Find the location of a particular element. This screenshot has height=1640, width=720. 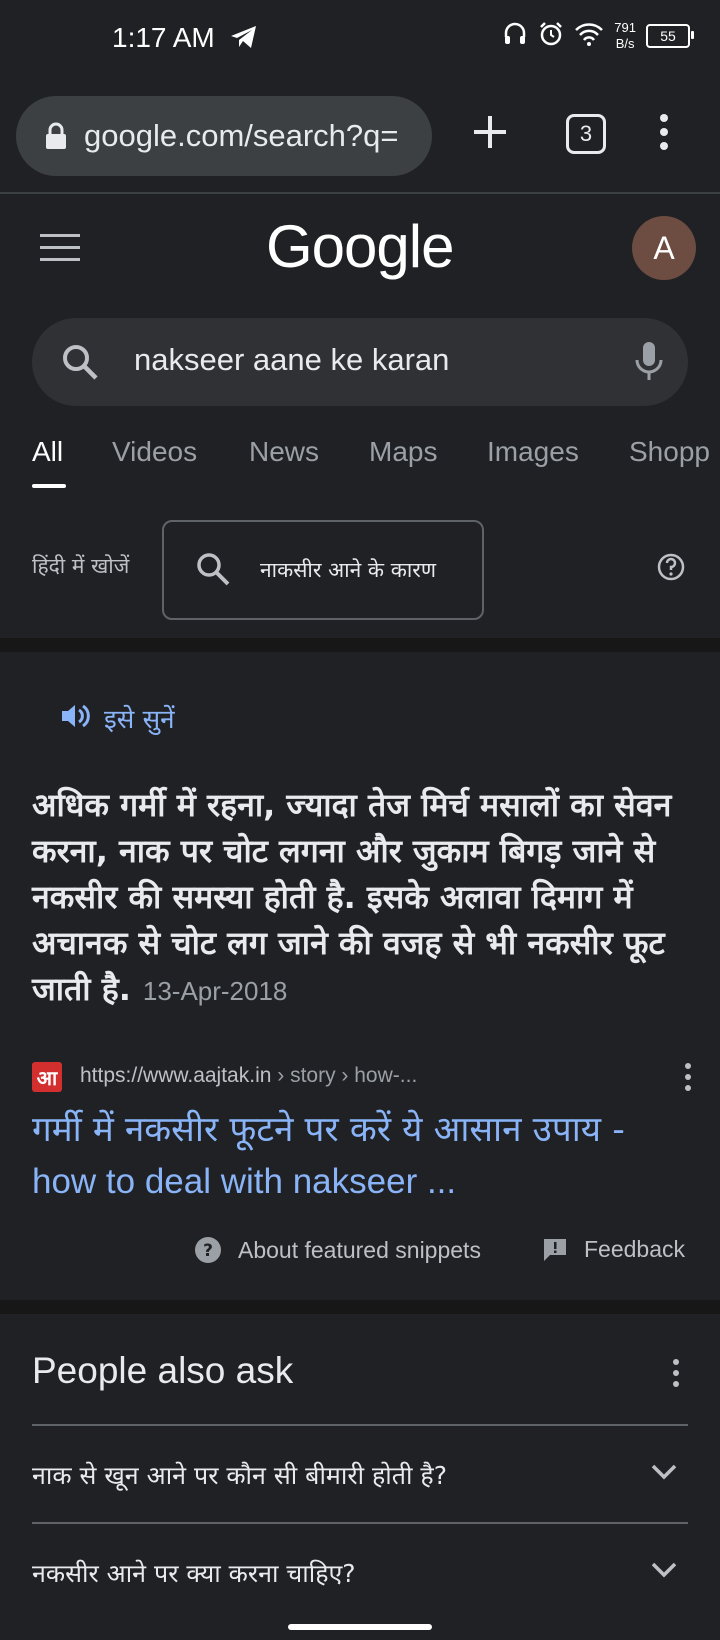

new-tab-button is located at coordinates (490, 132).